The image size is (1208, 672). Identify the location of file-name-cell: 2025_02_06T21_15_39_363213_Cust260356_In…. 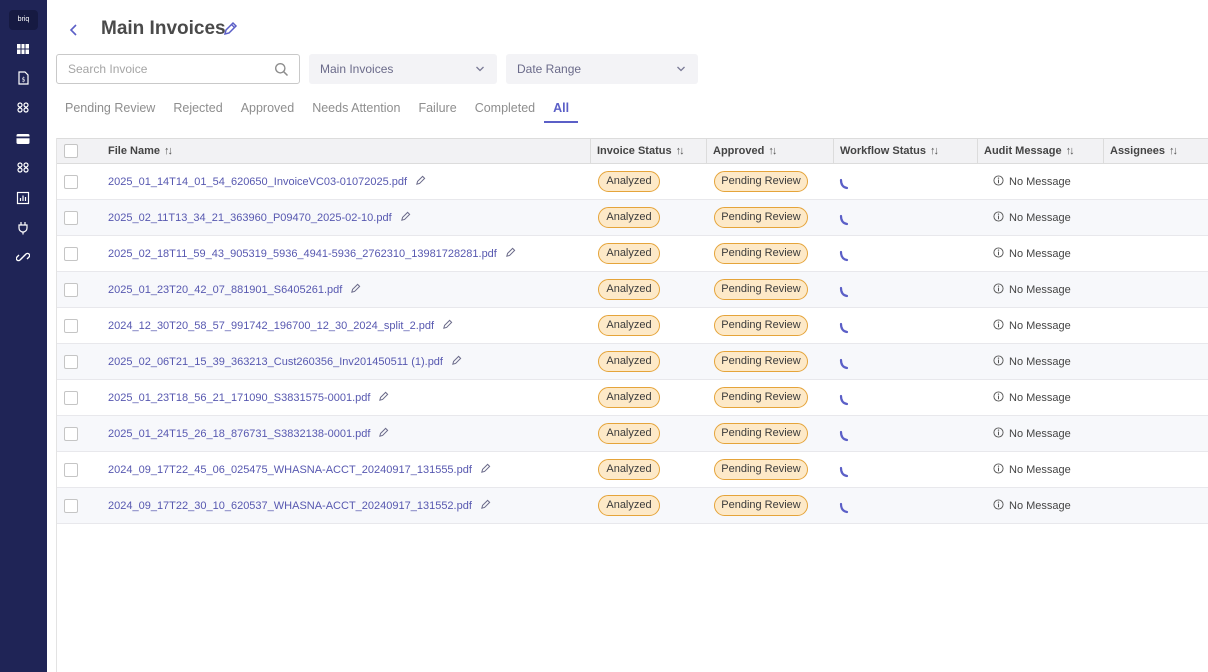
(285, 361).